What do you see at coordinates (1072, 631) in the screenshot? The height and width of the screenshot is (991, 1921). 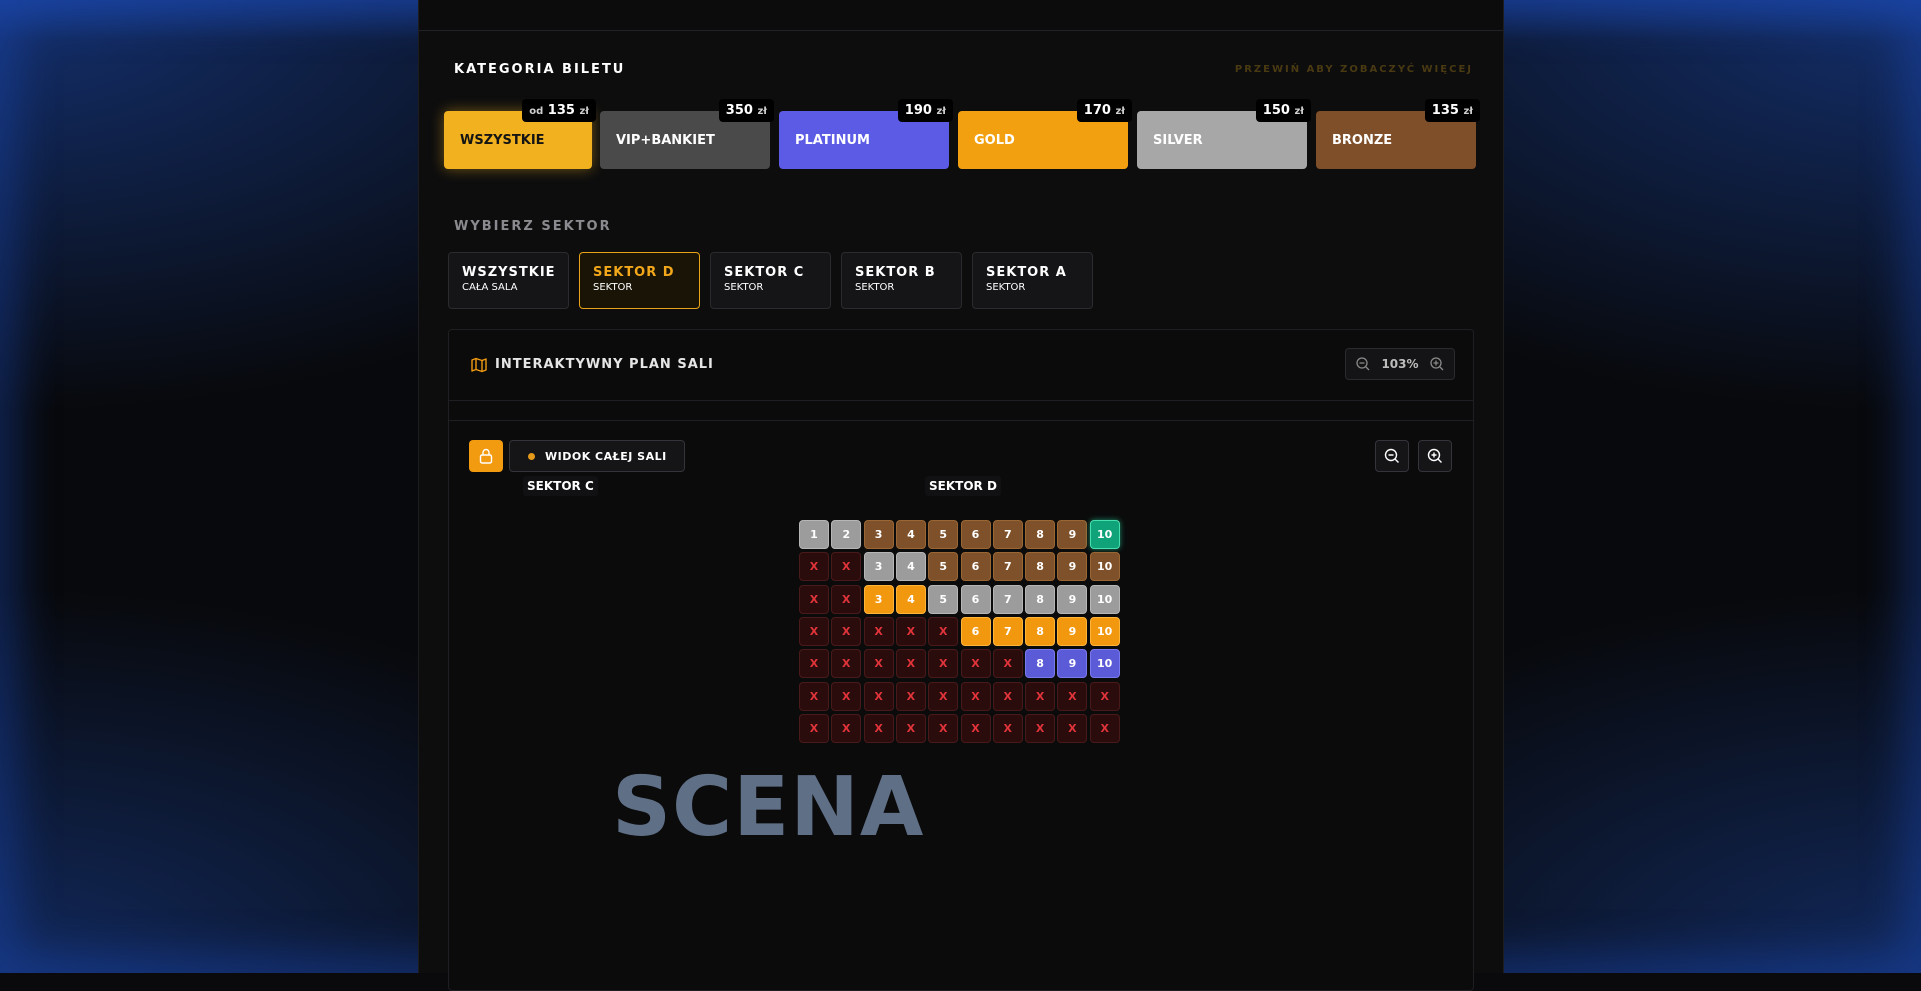 I see `seat-gold: 9` at bounding box center [1072, 631].